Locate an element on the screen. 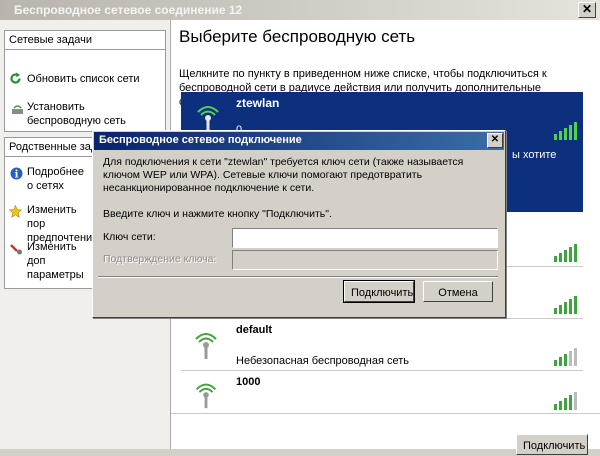 Image resolution: width=600 pixels, height=456 pixels. network-name: default is located at coordinates (254, 330).